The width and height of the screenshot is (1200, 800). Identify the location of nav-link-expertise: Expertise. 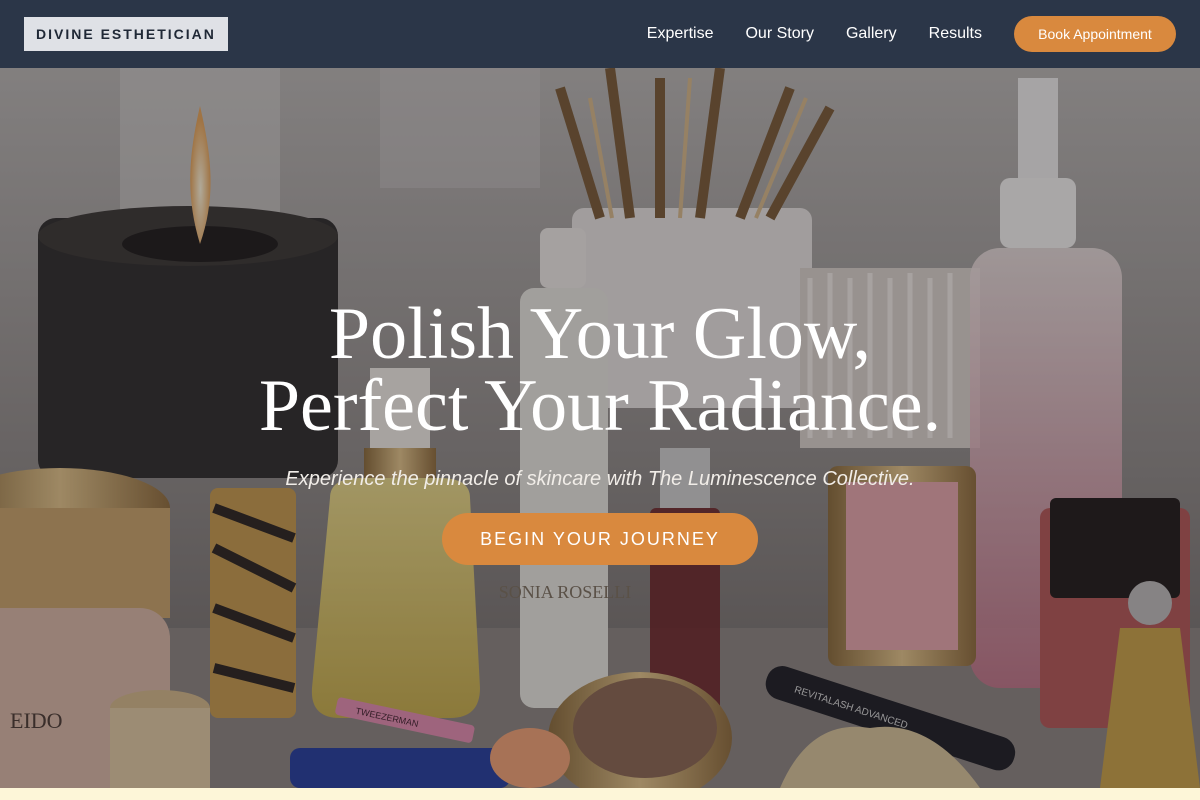
(680, 34).